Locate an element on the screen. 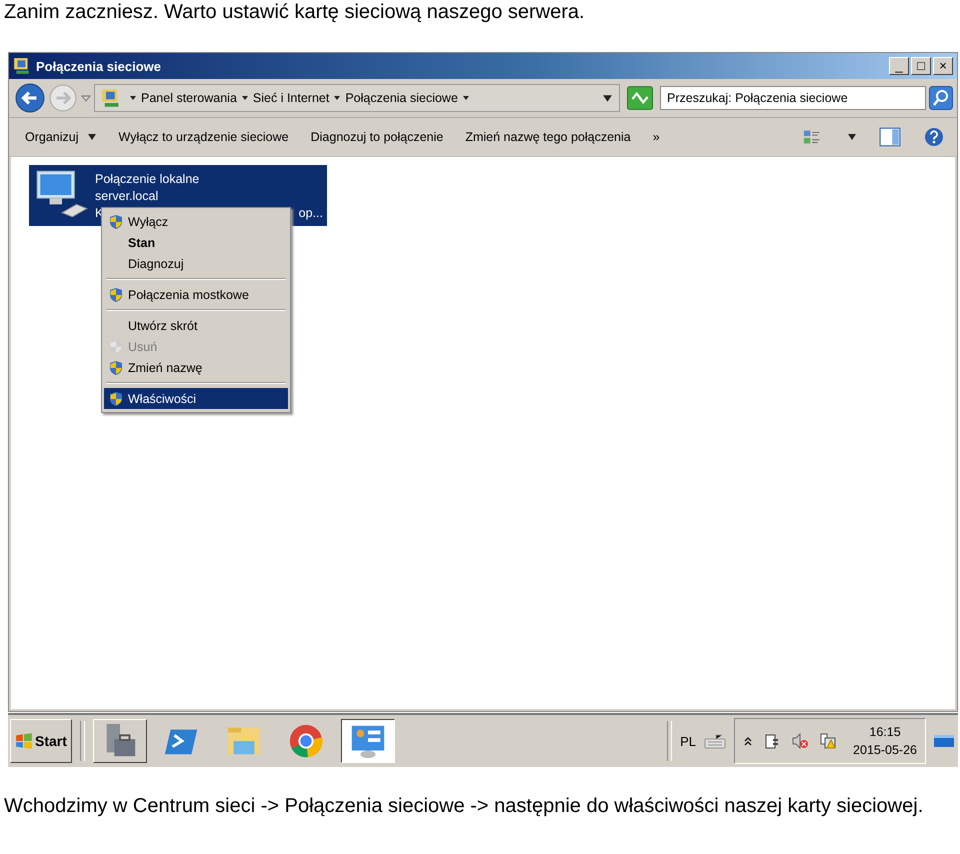 This screenshot has width=960, height=854. menu-item: Właściwości is located at coordinates (196, 398).